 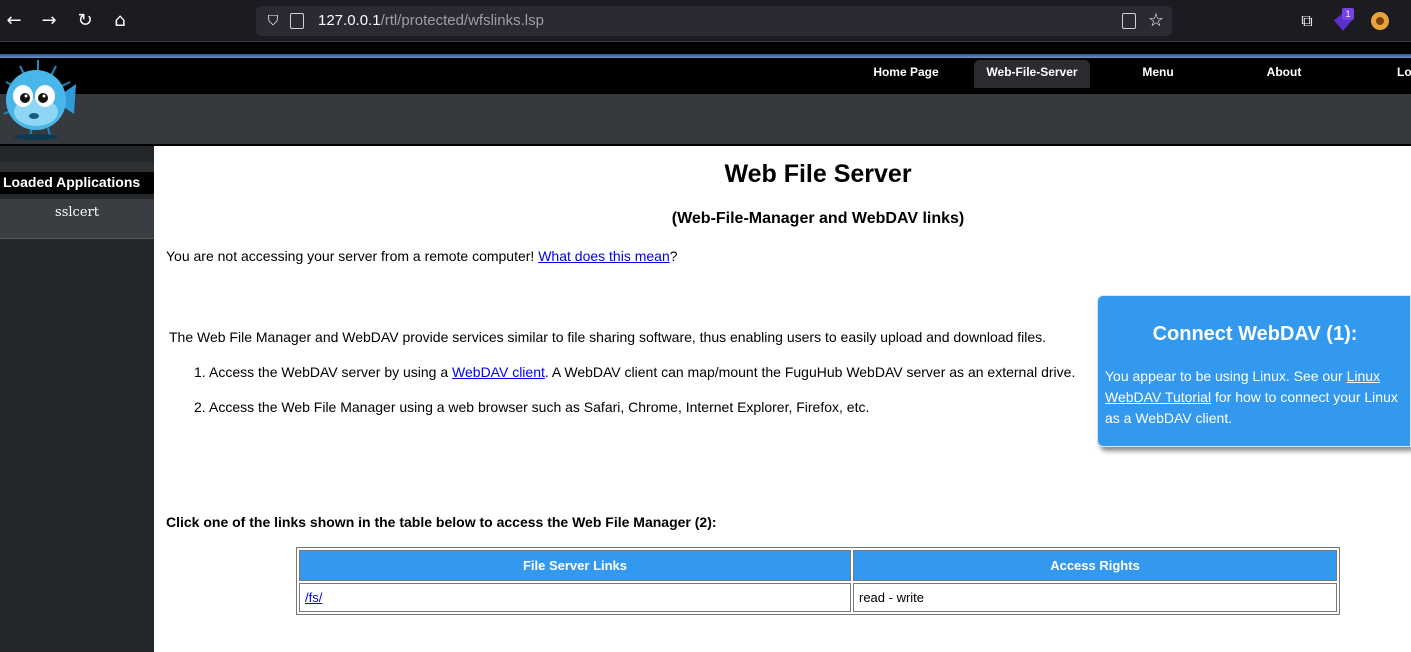 I want to click on page-title: Web File Server, so click(x=818, y=174).